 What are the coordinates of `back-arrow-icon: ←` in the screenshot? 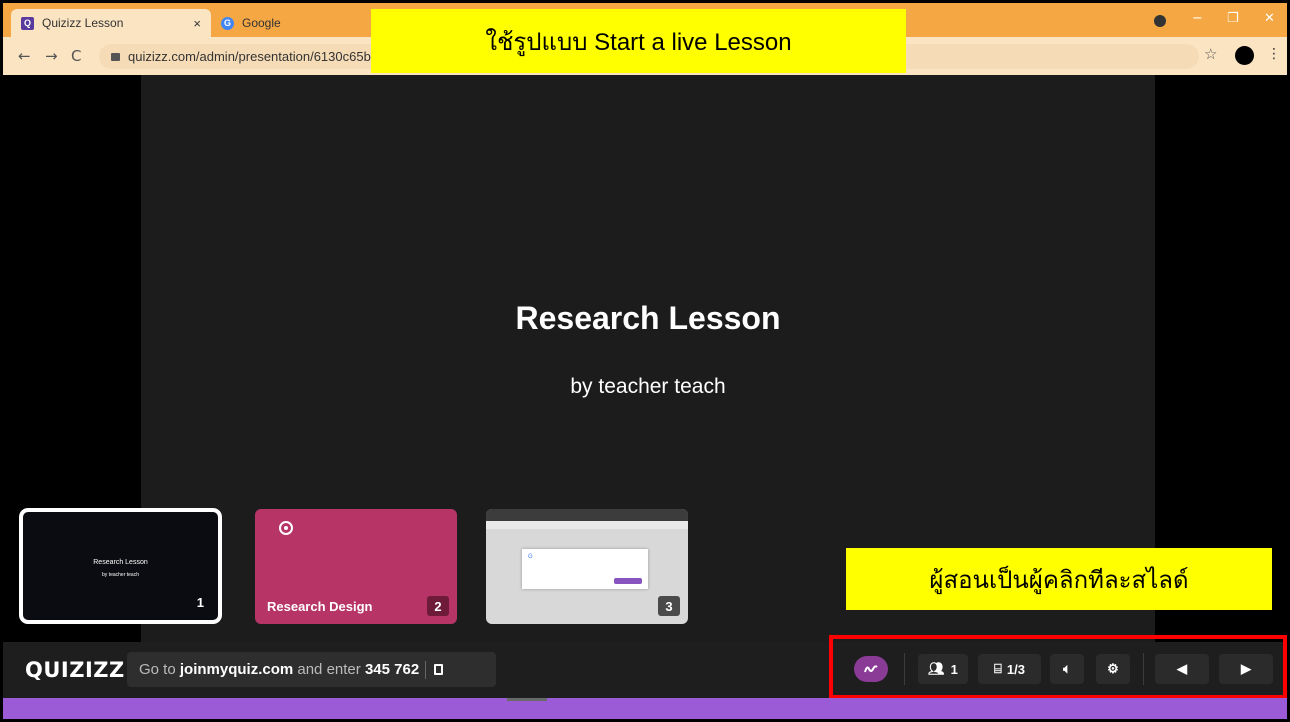 It's located at (24, 56).